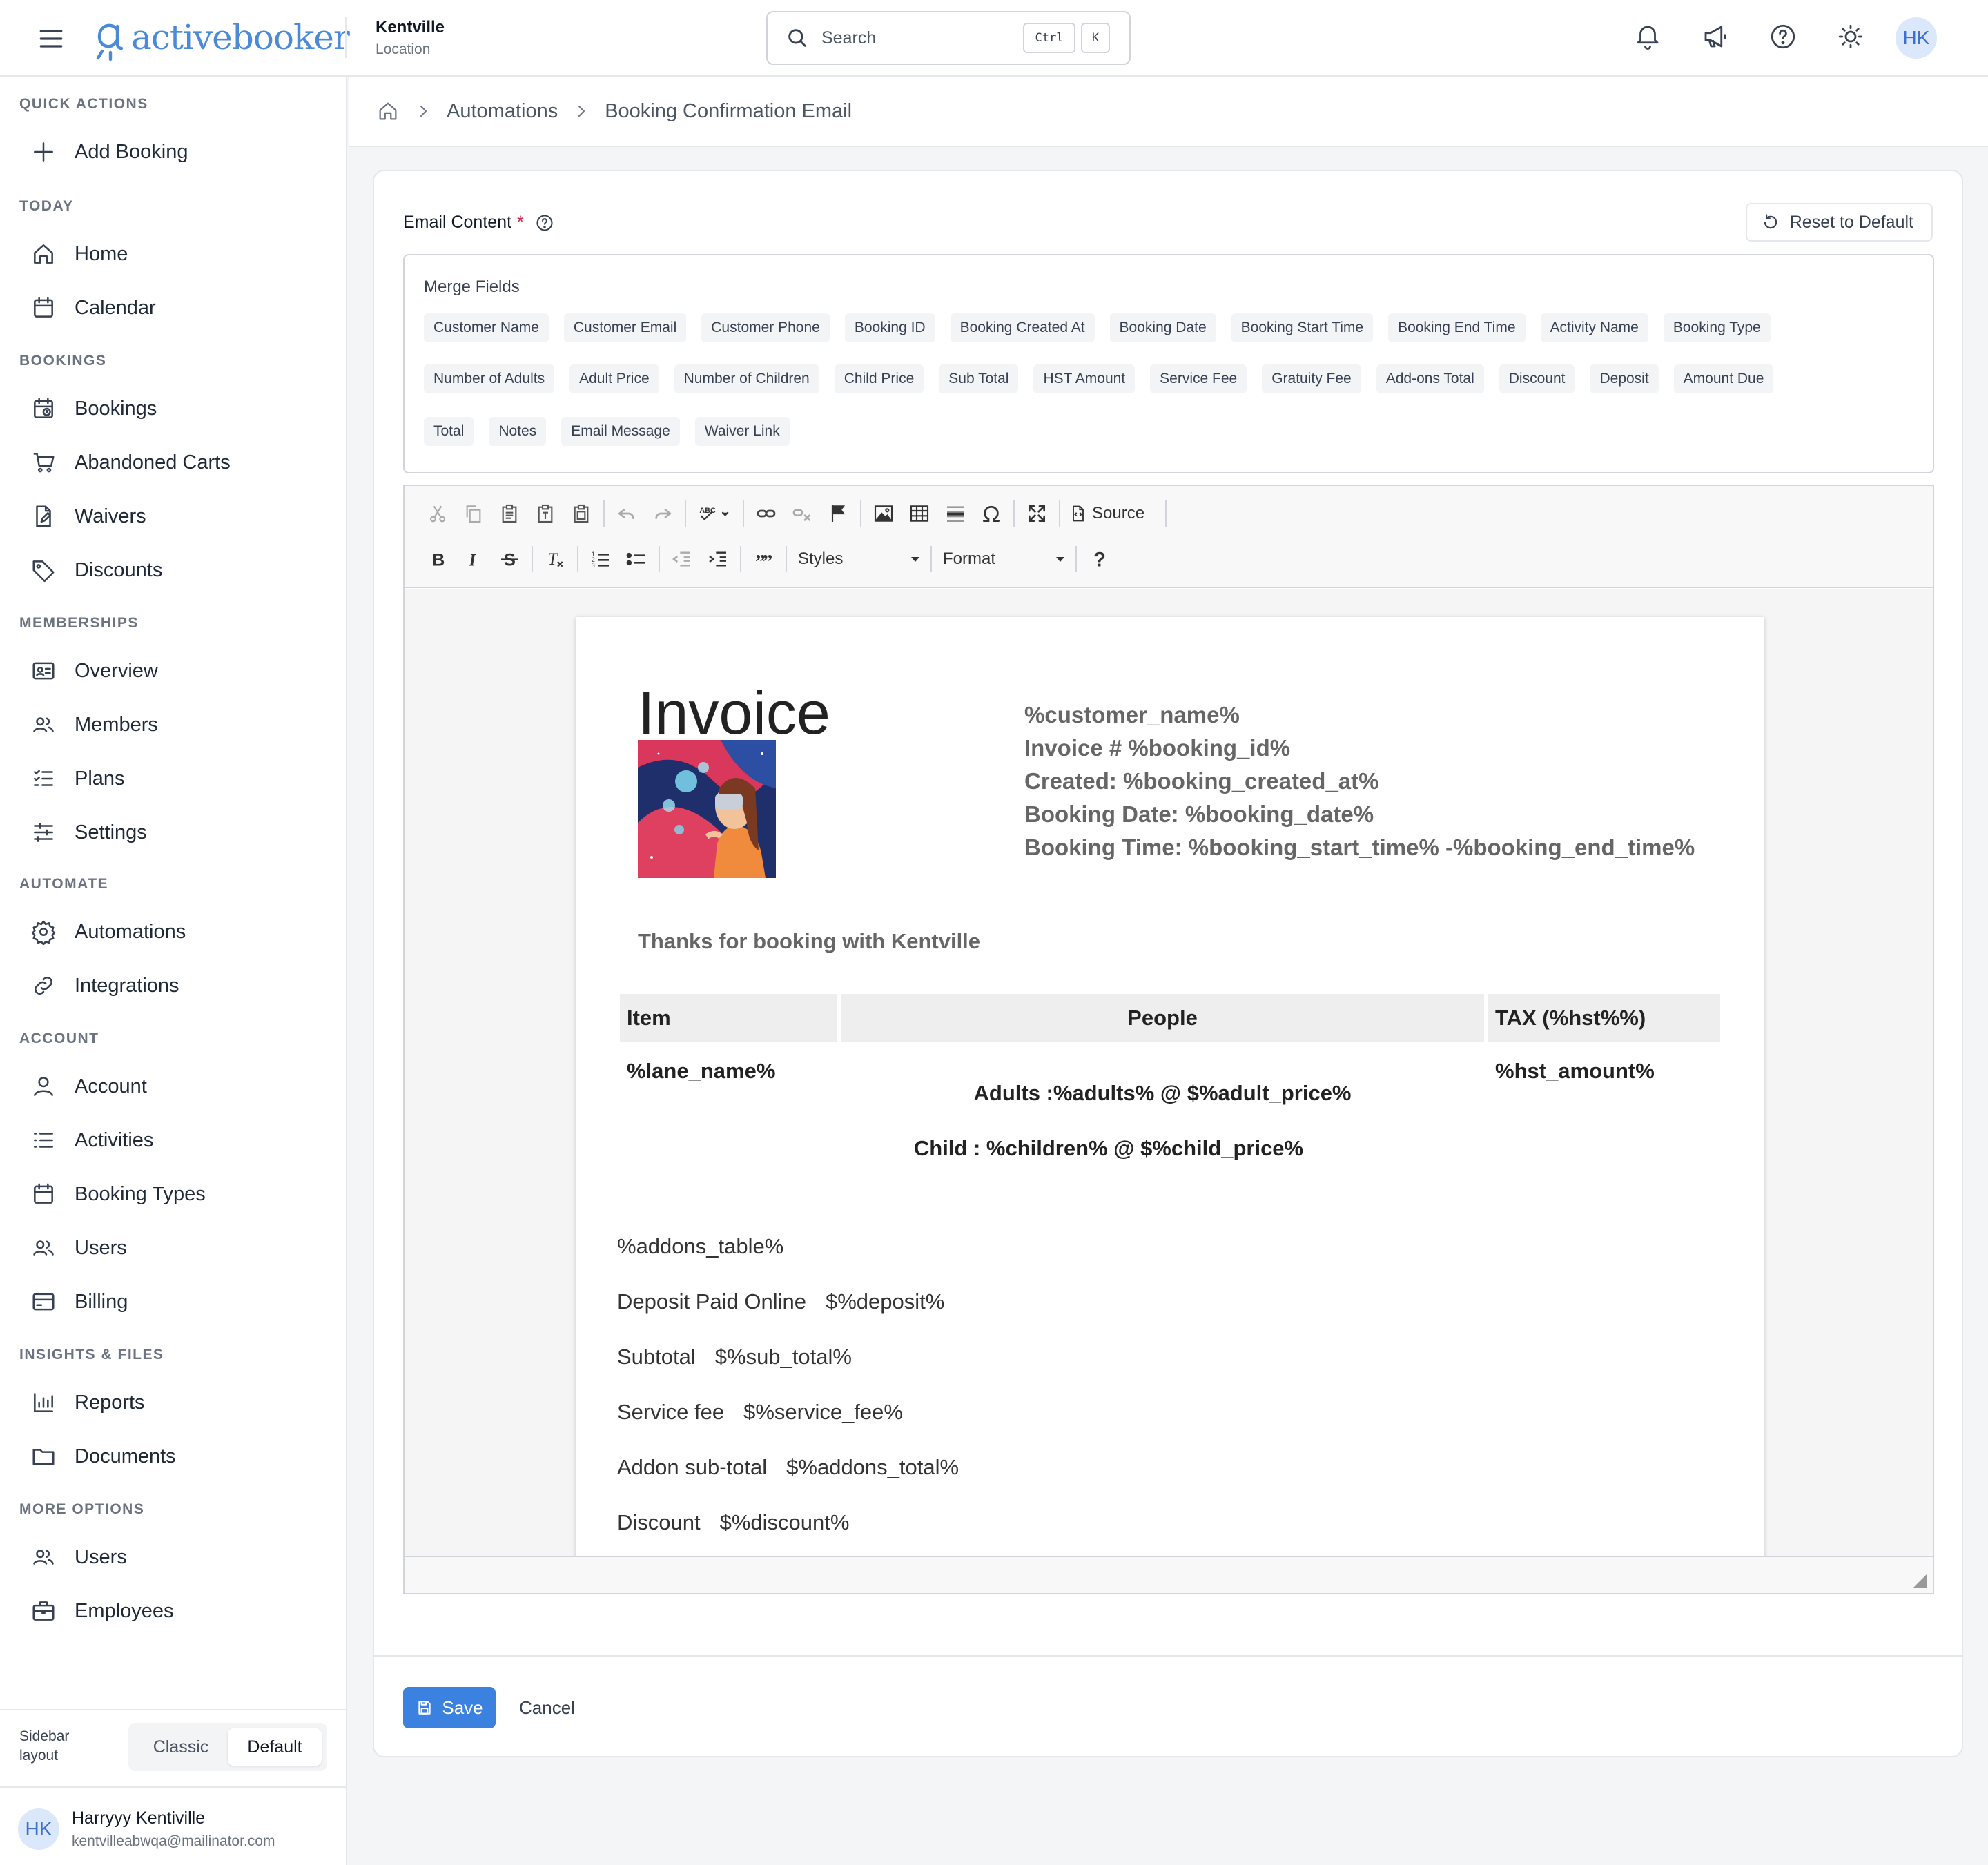  What do you see at coordinates (663, 513) in the screenshot?
I see `redo-button` at bounding box center [663, 513].